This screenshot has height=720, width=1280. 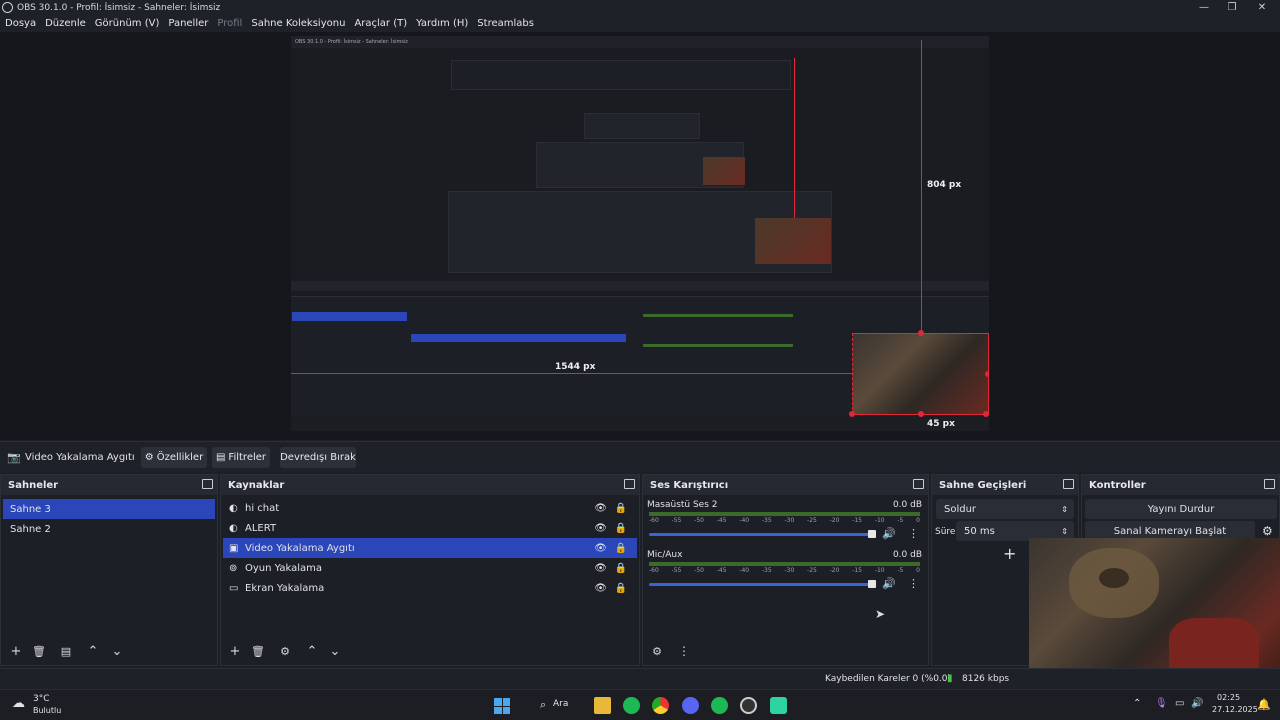 What do you see at coordinates (852, 414) in the screenshot?
I see `resize-handle-bottom-left` at bounding box center [852, 414].